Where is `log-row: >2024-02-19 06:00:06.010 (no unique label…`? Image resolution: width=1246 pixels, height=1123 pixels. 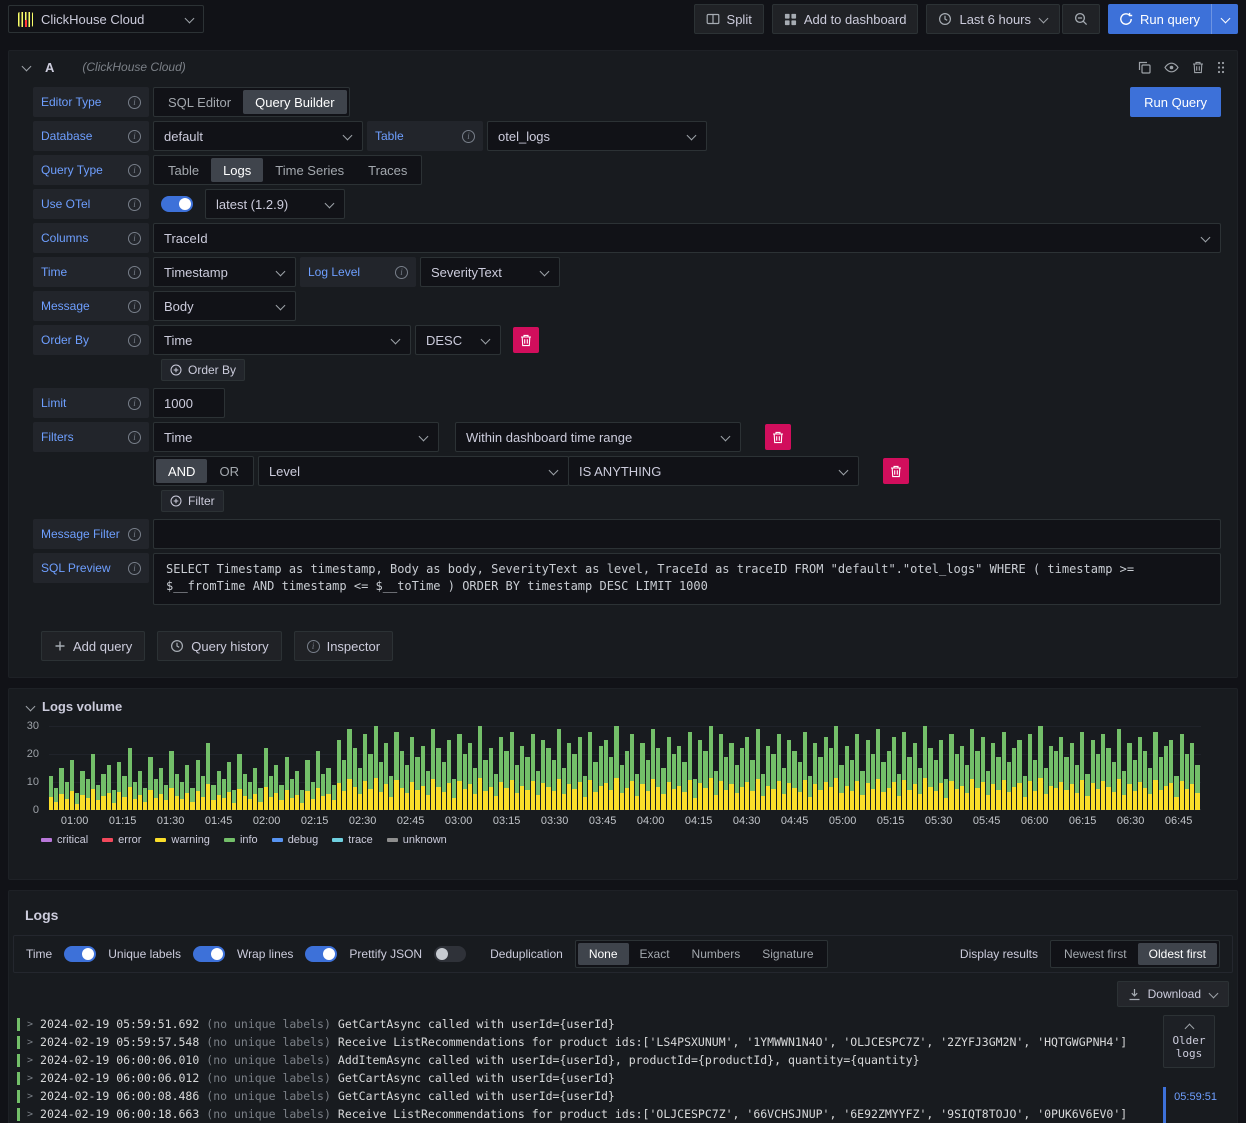 log-row: >2024-02-19 06:00:06.010 (no unique label… is located at coordinates (623, 1060).